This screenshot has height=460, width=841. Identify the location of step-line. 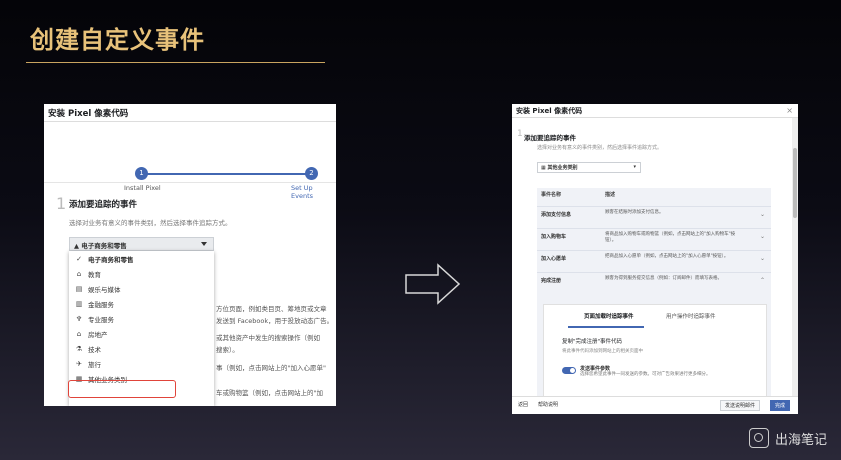
(226, 174).